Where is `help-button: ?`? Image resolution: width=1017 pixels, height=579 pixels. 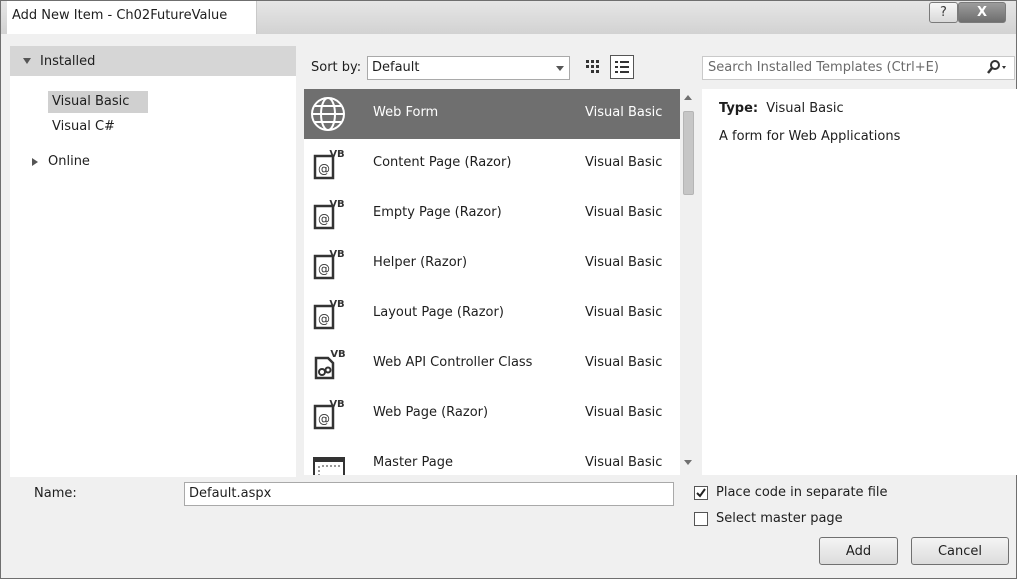
help-button: ? is located at coordinates (943, 12).